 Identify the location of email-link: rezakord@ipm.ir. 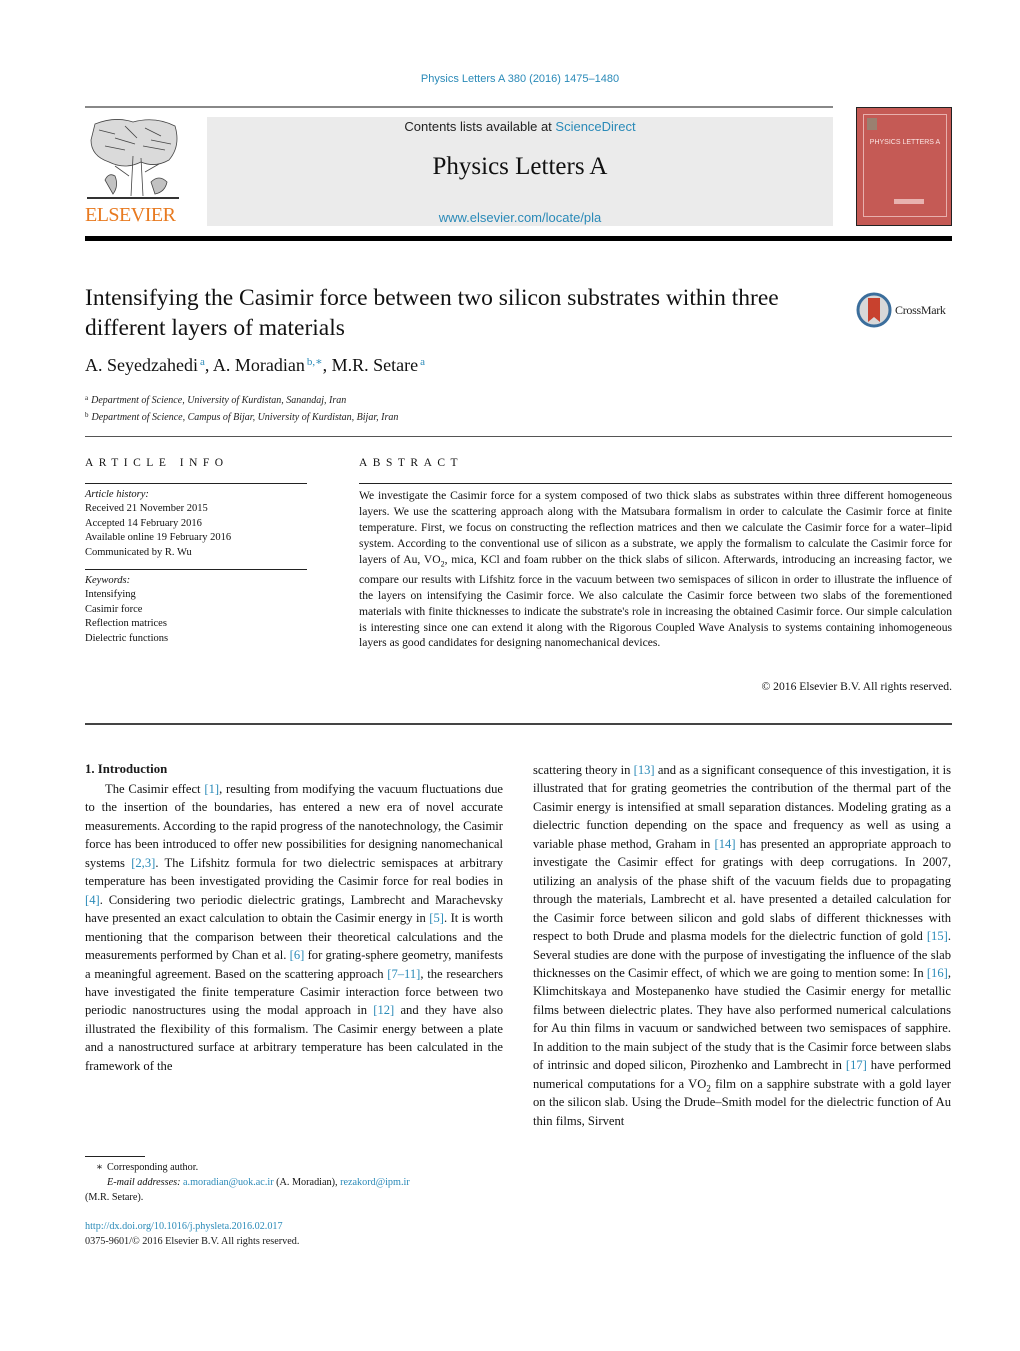
(375, 1182).